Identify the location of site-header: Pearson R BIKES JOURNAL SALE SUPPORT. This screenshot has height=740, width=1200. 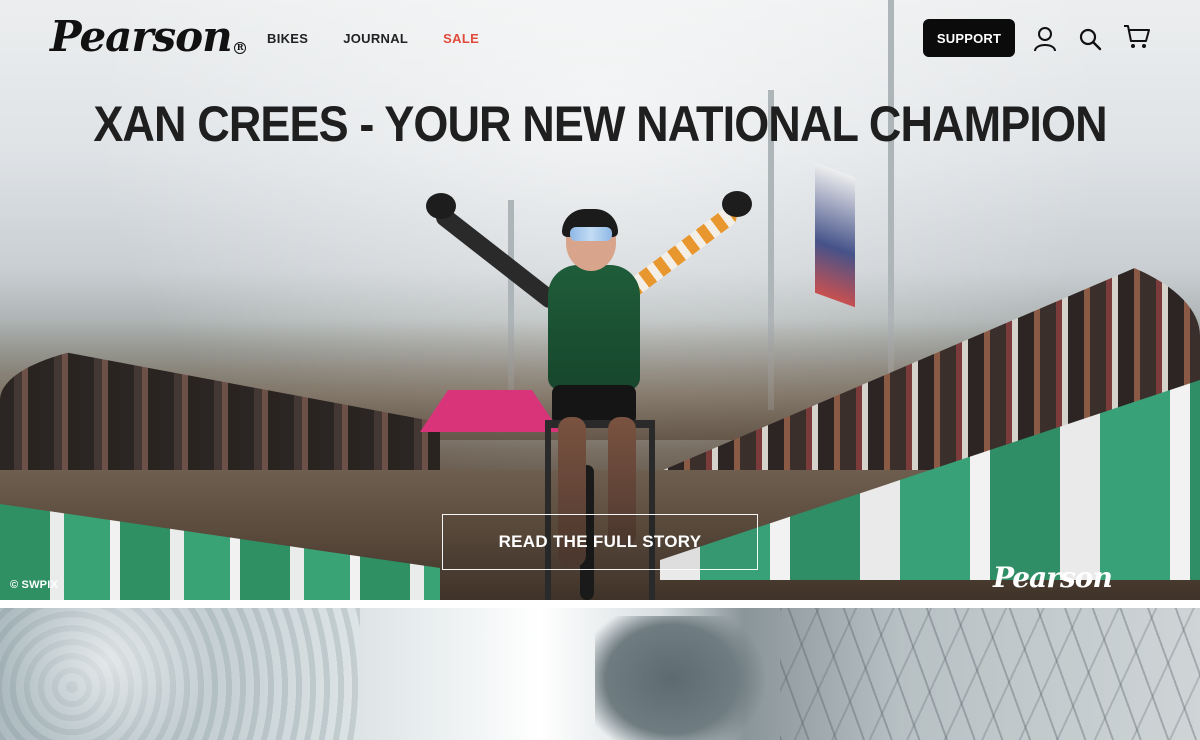
(600, 40).